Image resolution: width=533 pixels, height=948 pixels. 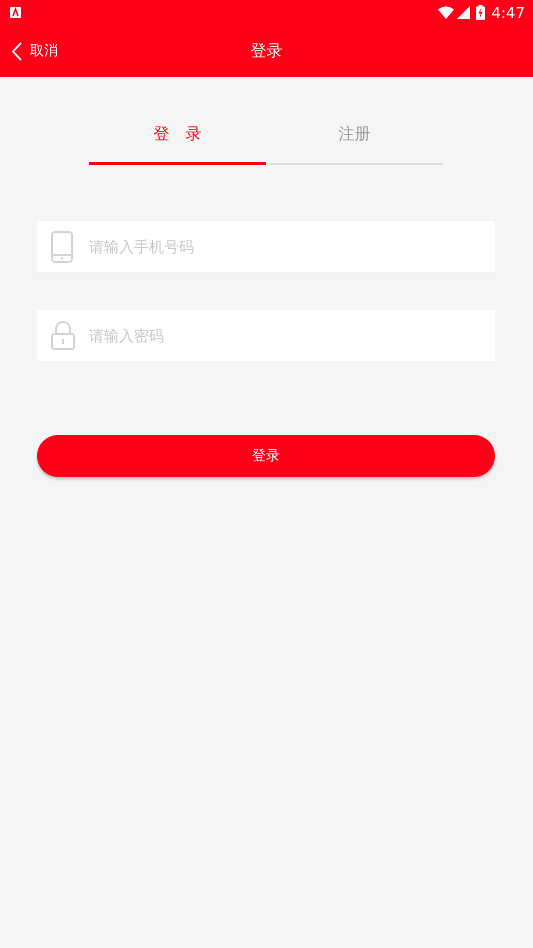 I want to click on cancel-button: 取消, so click(x=29, y=51).